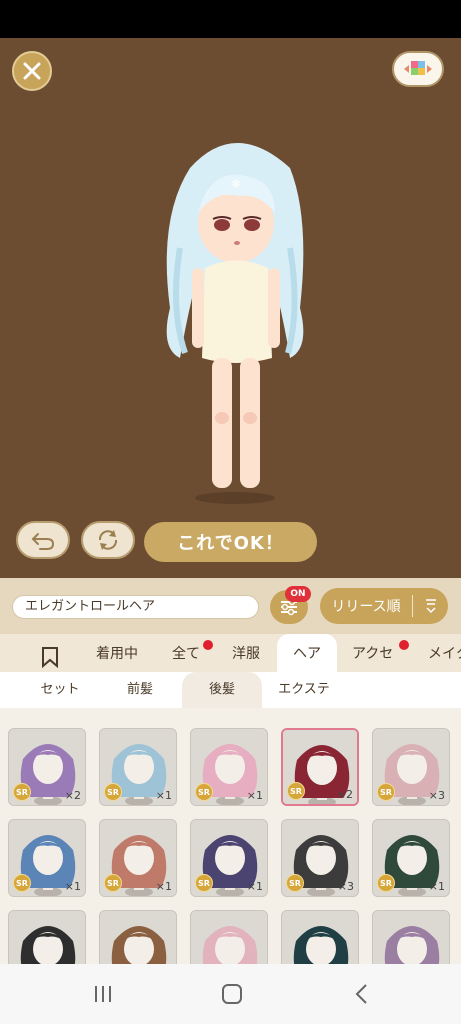  I want to click on undo-icon, so click(43, 541).